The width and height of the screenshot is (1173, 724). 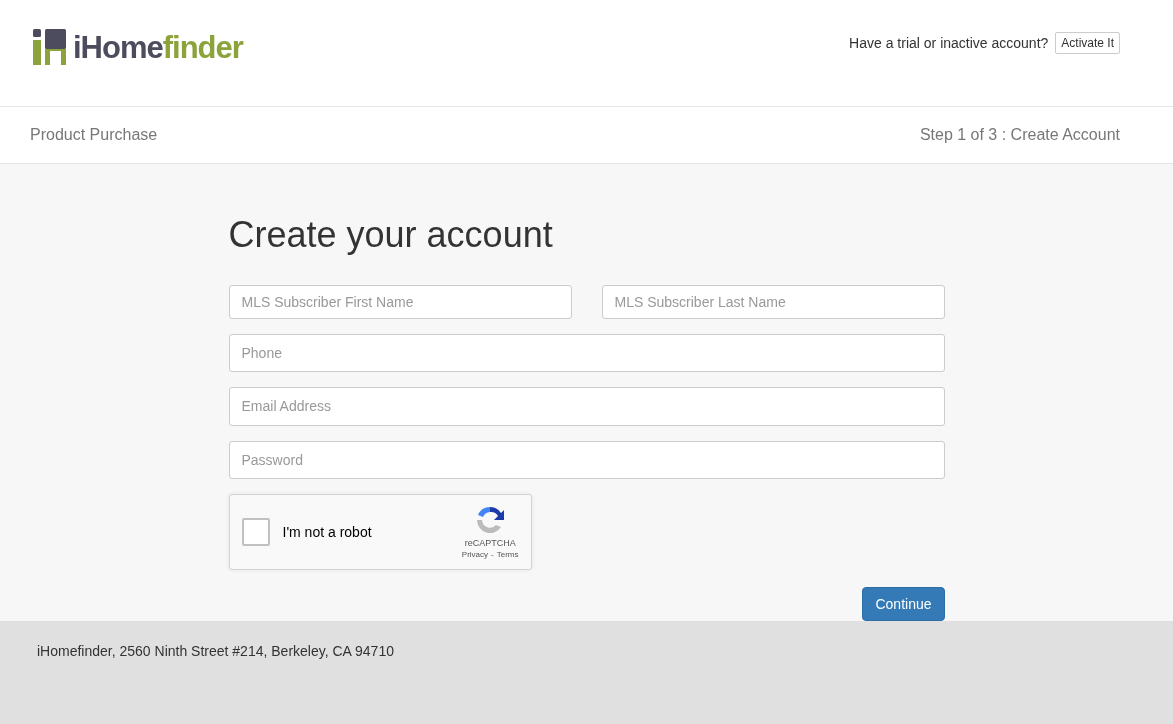 I want to click on input-field: Phone, so click(x=586, y=353).